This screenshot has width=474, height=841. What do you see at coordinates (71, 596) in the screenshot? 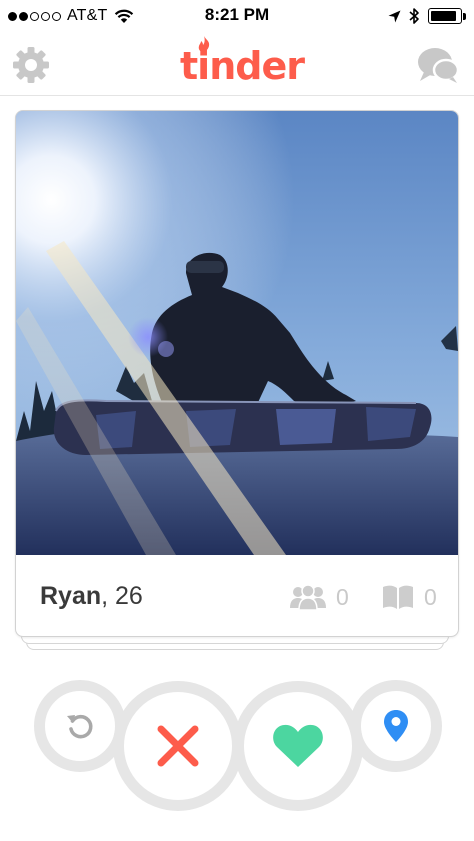
I see `profile-name: Ryan` at bounding box center [71, 596].